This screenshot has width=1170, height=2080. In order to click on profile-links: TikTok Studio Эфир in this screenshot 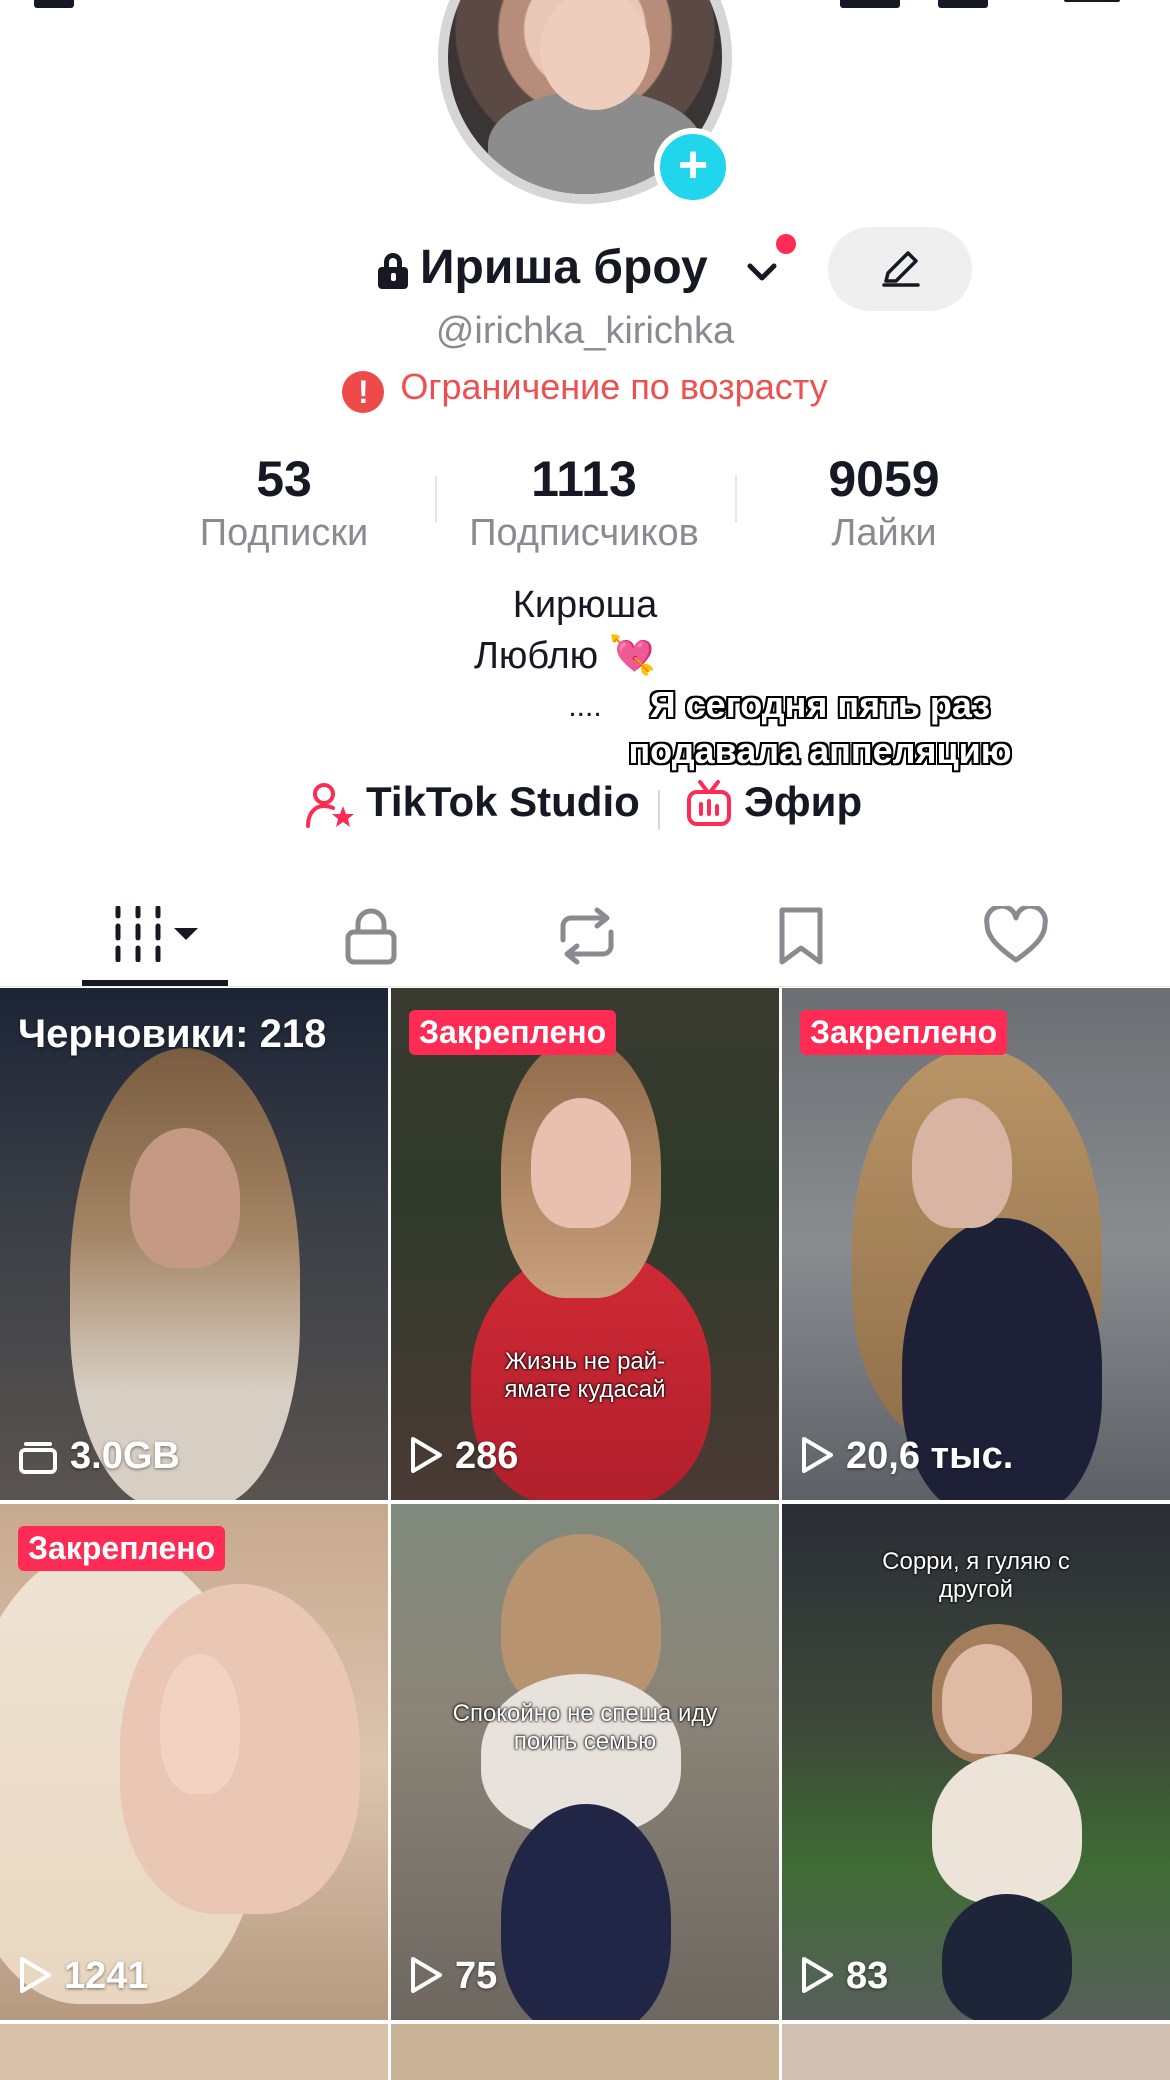, I will do `click(585, 806)`.